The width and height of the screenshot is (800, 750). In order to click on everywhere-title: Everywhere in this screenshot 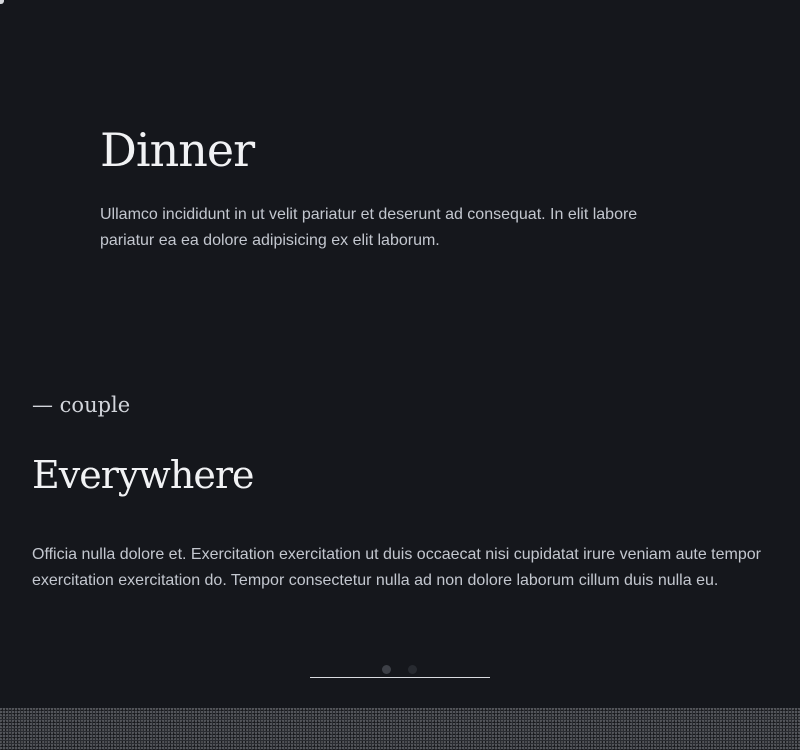, I will do `click(143, 475)`.